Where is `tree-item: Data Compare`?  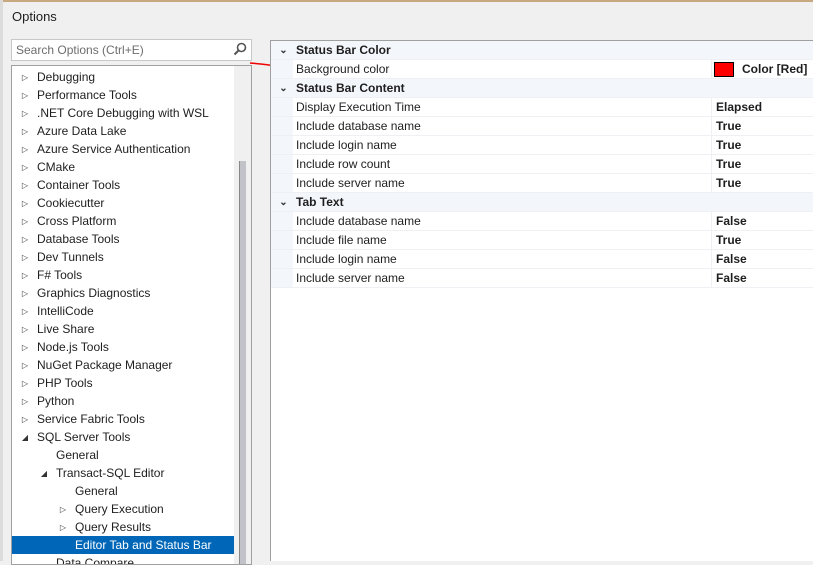 tree-item: Data Compare is located at coordinates (123, 559).